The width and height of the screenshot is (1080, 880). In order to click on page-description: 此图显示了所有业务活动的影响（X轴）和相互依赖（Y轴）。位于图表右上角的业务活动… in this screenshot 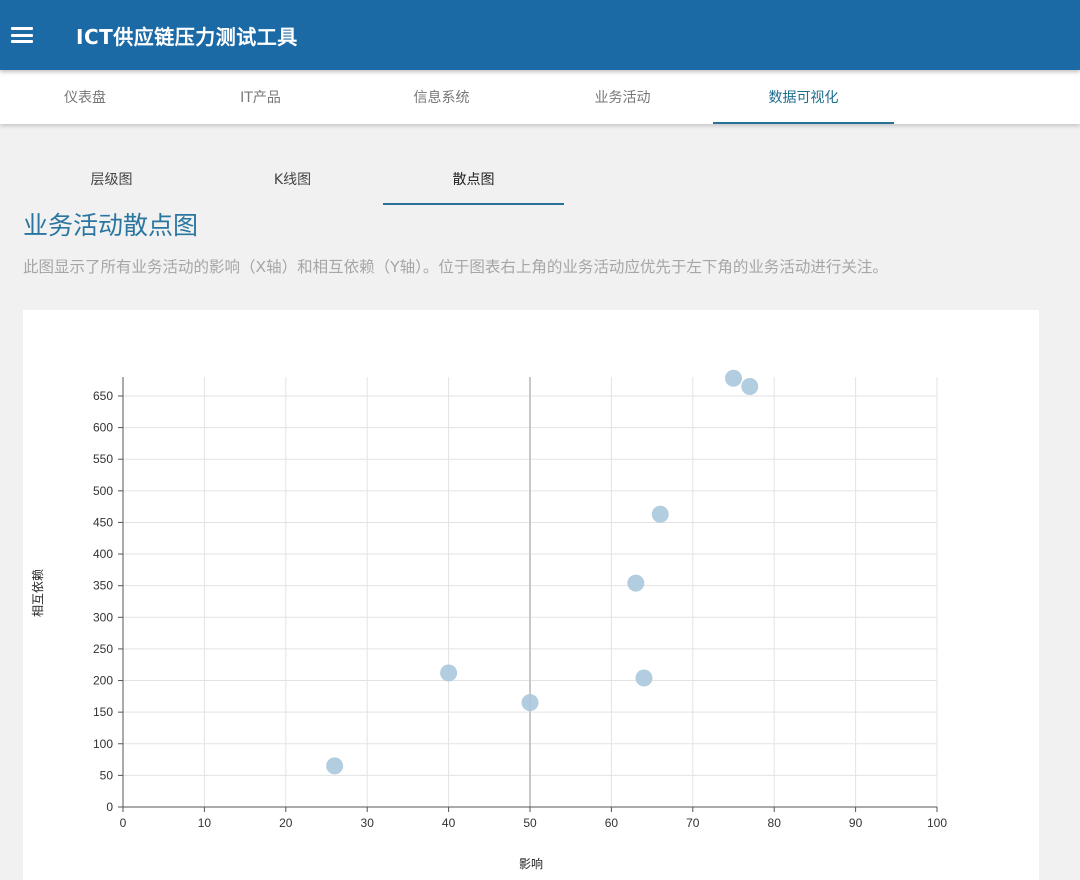, I will do `click(455, 267)`.